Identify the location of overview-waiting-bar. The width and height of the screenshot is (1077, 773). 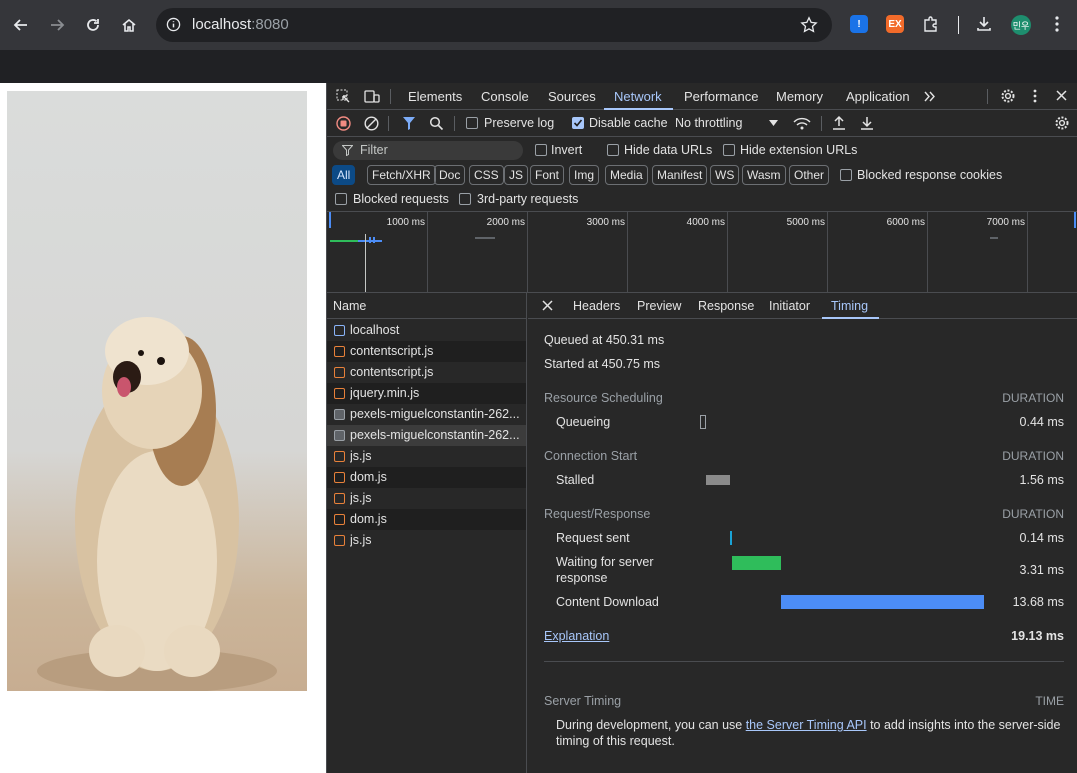
(344, 241).